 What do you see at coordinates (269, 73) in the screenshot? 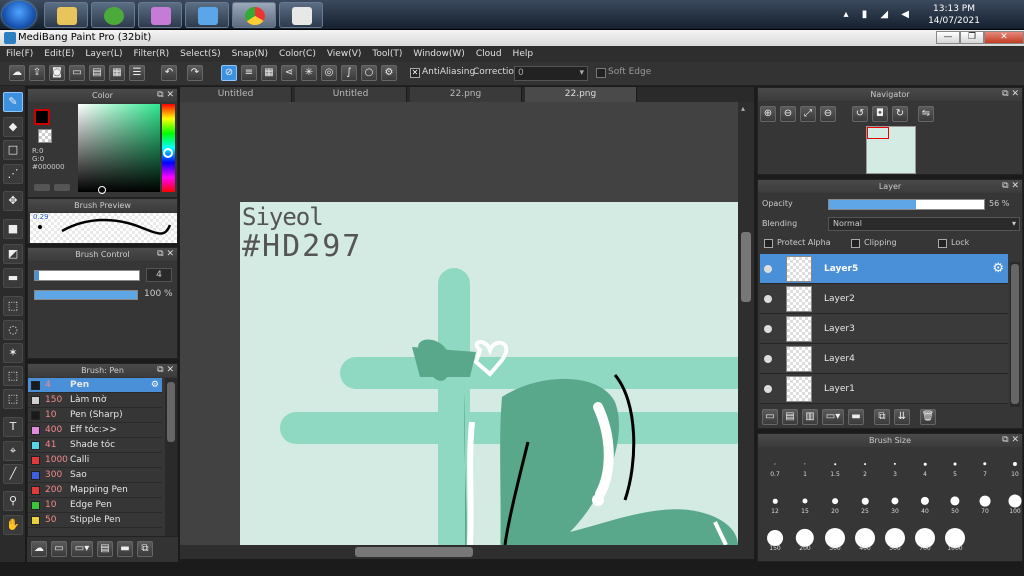
I see `cross-snap-icon: ▦` at bounding box center [269, 73].